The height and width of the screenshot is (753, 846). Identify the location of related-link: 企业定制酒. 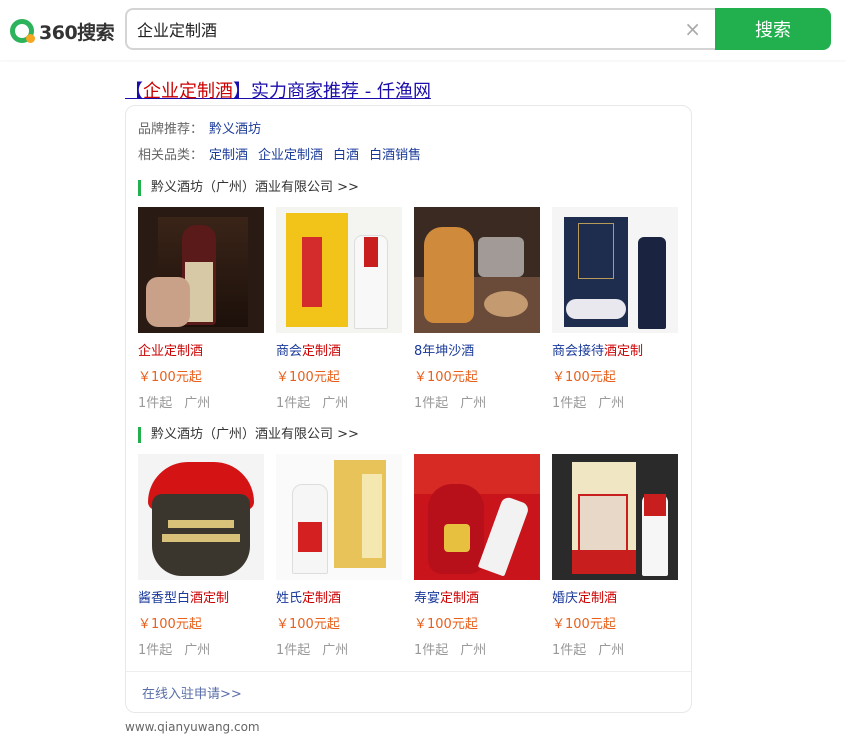
(290, 155).